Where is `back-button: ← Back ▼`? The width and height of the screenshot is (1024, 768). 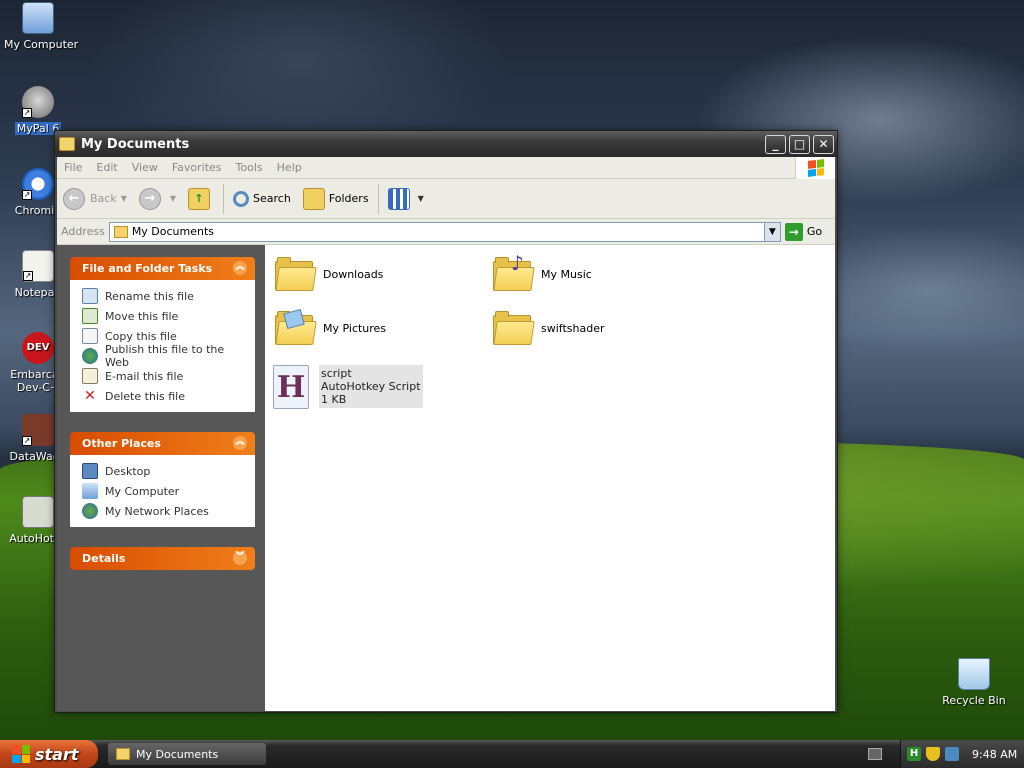
back-button: ← Back ▼ is located at coordinates (95, 199).